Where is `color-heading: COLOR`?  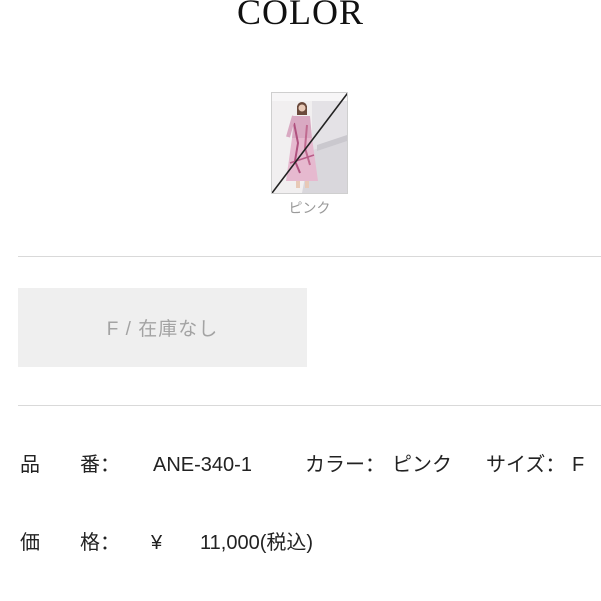 color-heading: COLOR is located at coordinates (300, 16).